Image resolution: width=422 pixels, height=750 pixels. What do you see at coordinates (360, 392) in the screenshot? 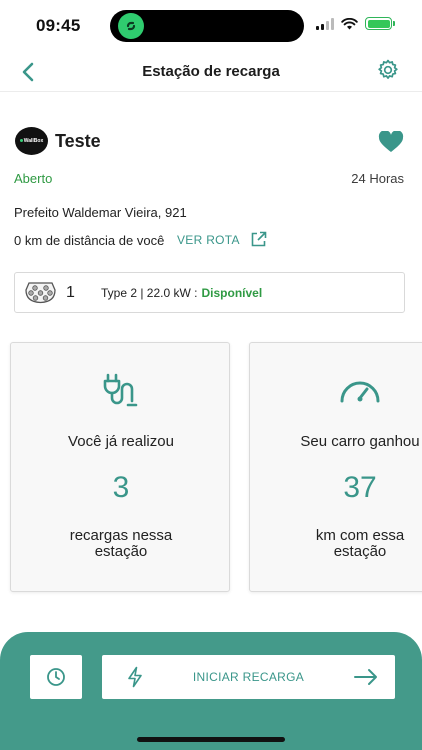
I see `speedometer-icon` at bounding box center [360, 392].